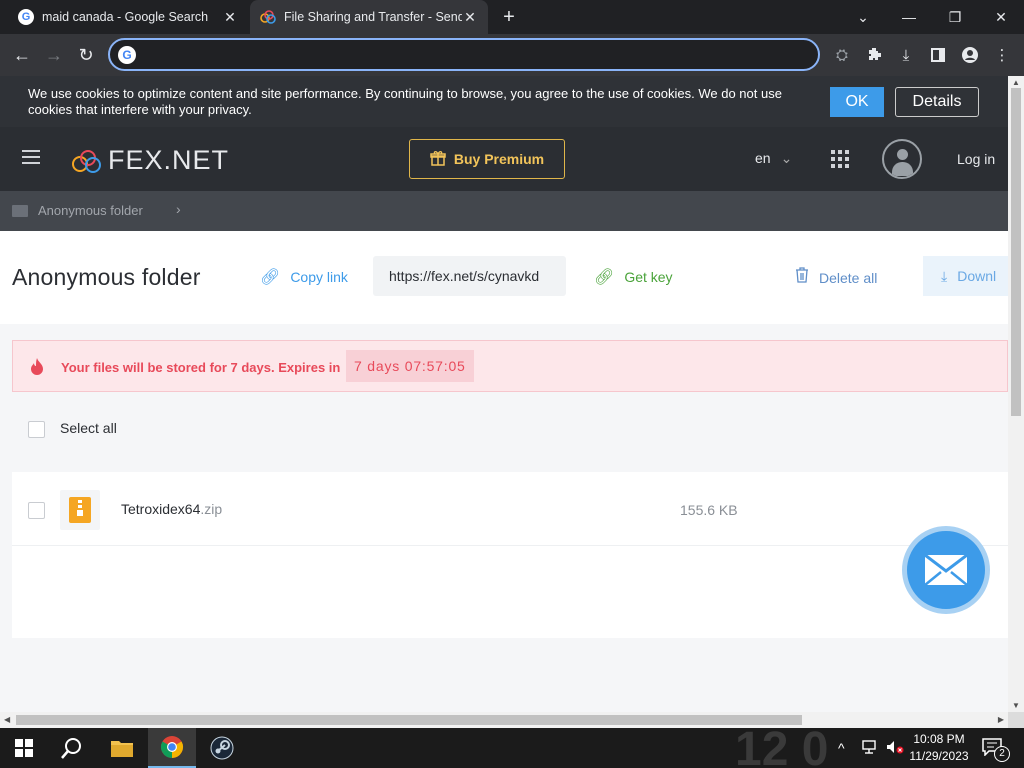  I want to click on minimize-button: —, so click(909, 17).